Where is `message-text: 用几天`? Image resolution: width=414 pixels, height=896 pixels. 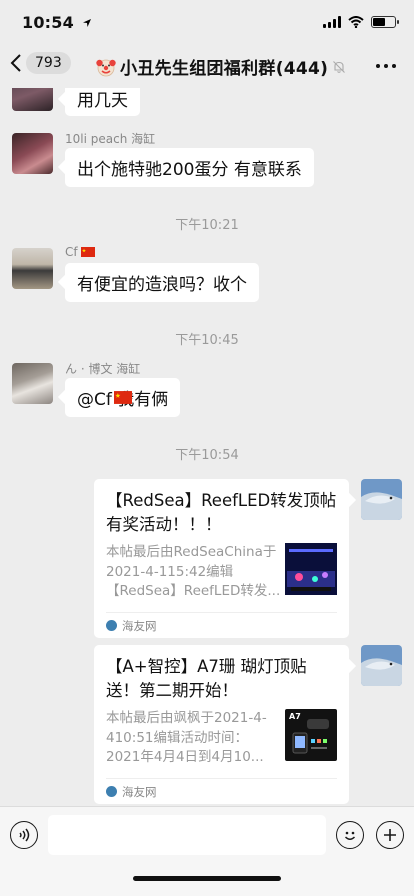
message-text: 用几天 is located at coordinates (102, 100).